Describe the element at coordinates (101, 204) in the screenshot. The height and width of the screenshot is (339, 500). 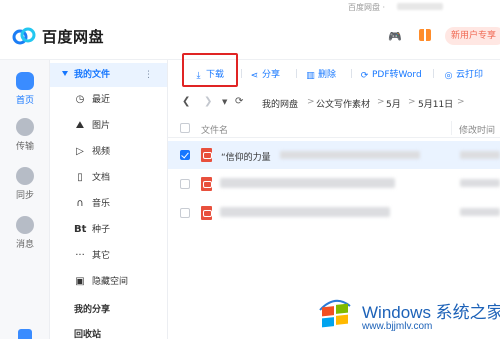
I see `sidebar-item-label: 音乐` at that location.